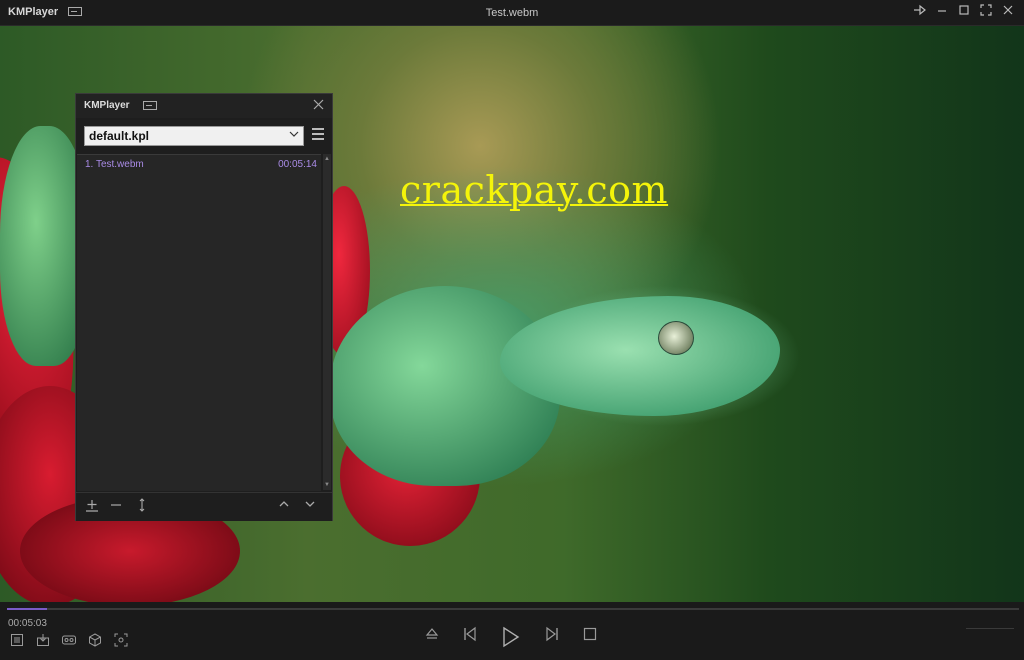  Describe the element at coordinates (1008, 12) in the screenshot. I see `close-icon` at that location.